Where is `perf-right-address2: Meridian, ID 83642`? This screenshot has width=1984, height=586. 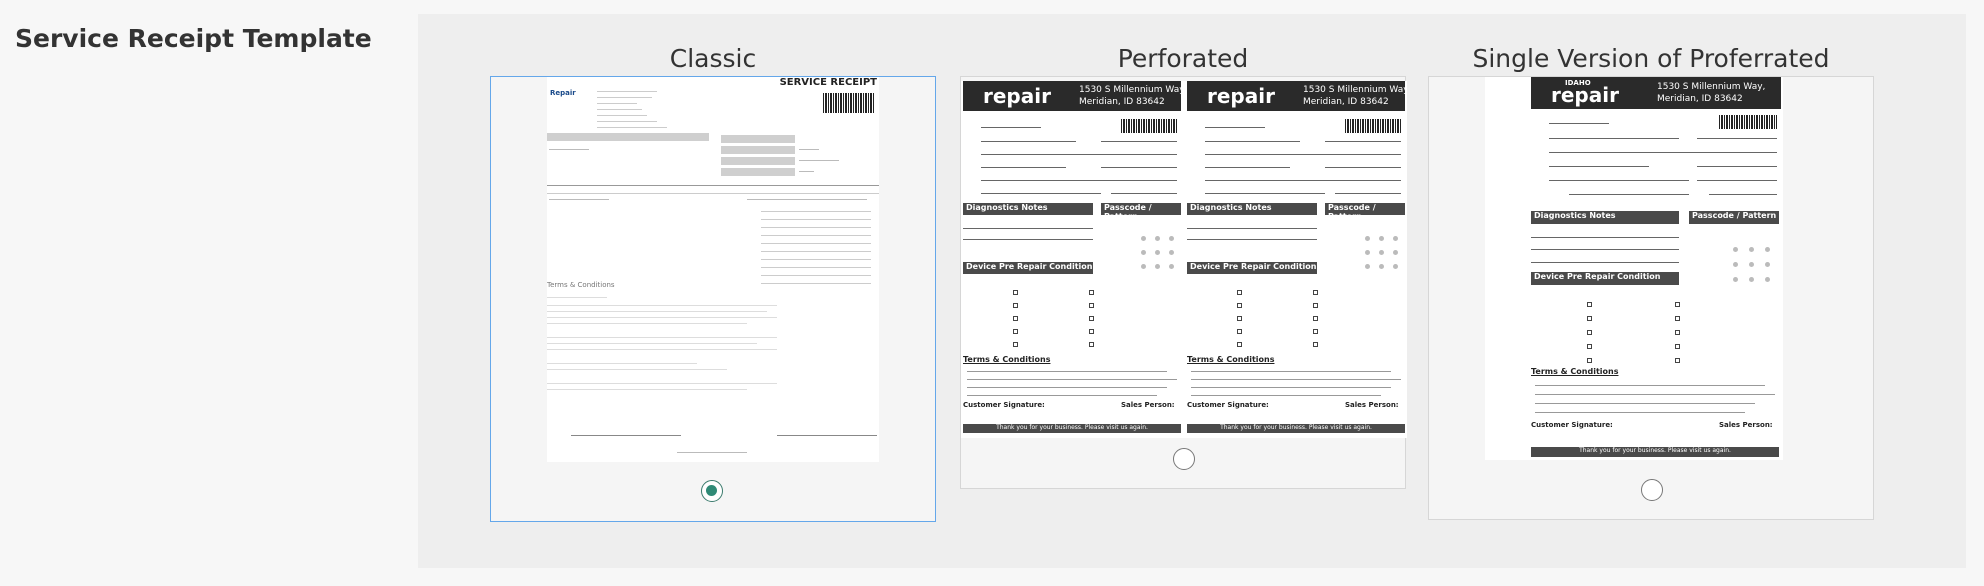
perf-right-address2: Meridian, ID 83642 is located at coordinates (1346, 102).